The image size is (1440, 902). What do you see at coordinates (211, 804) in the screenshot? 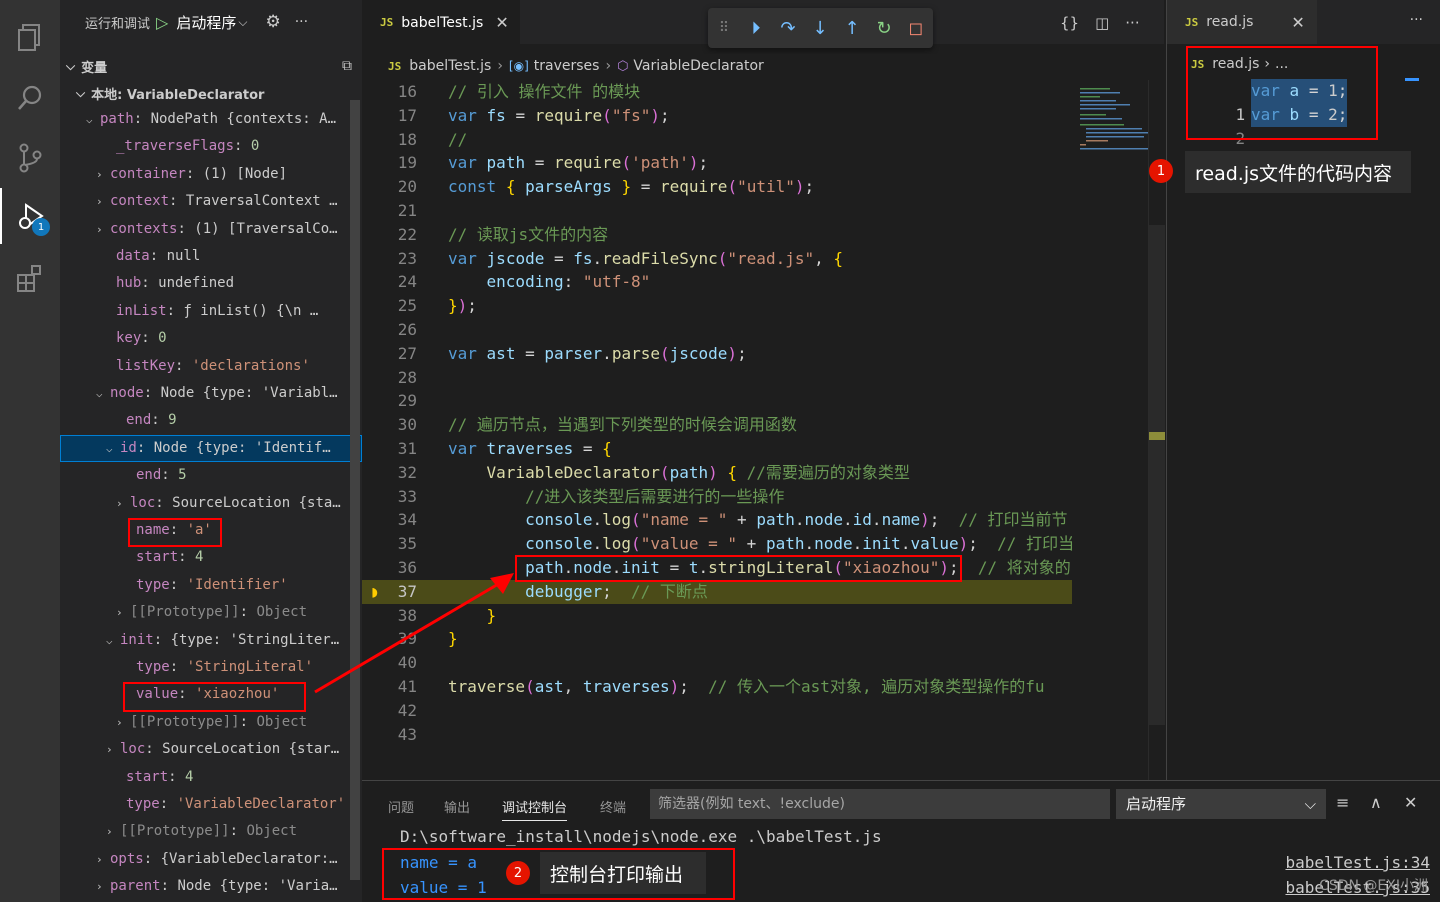
I see `variable-row: type: 'VariableDeclarator'` at bounding box center [211, 804].